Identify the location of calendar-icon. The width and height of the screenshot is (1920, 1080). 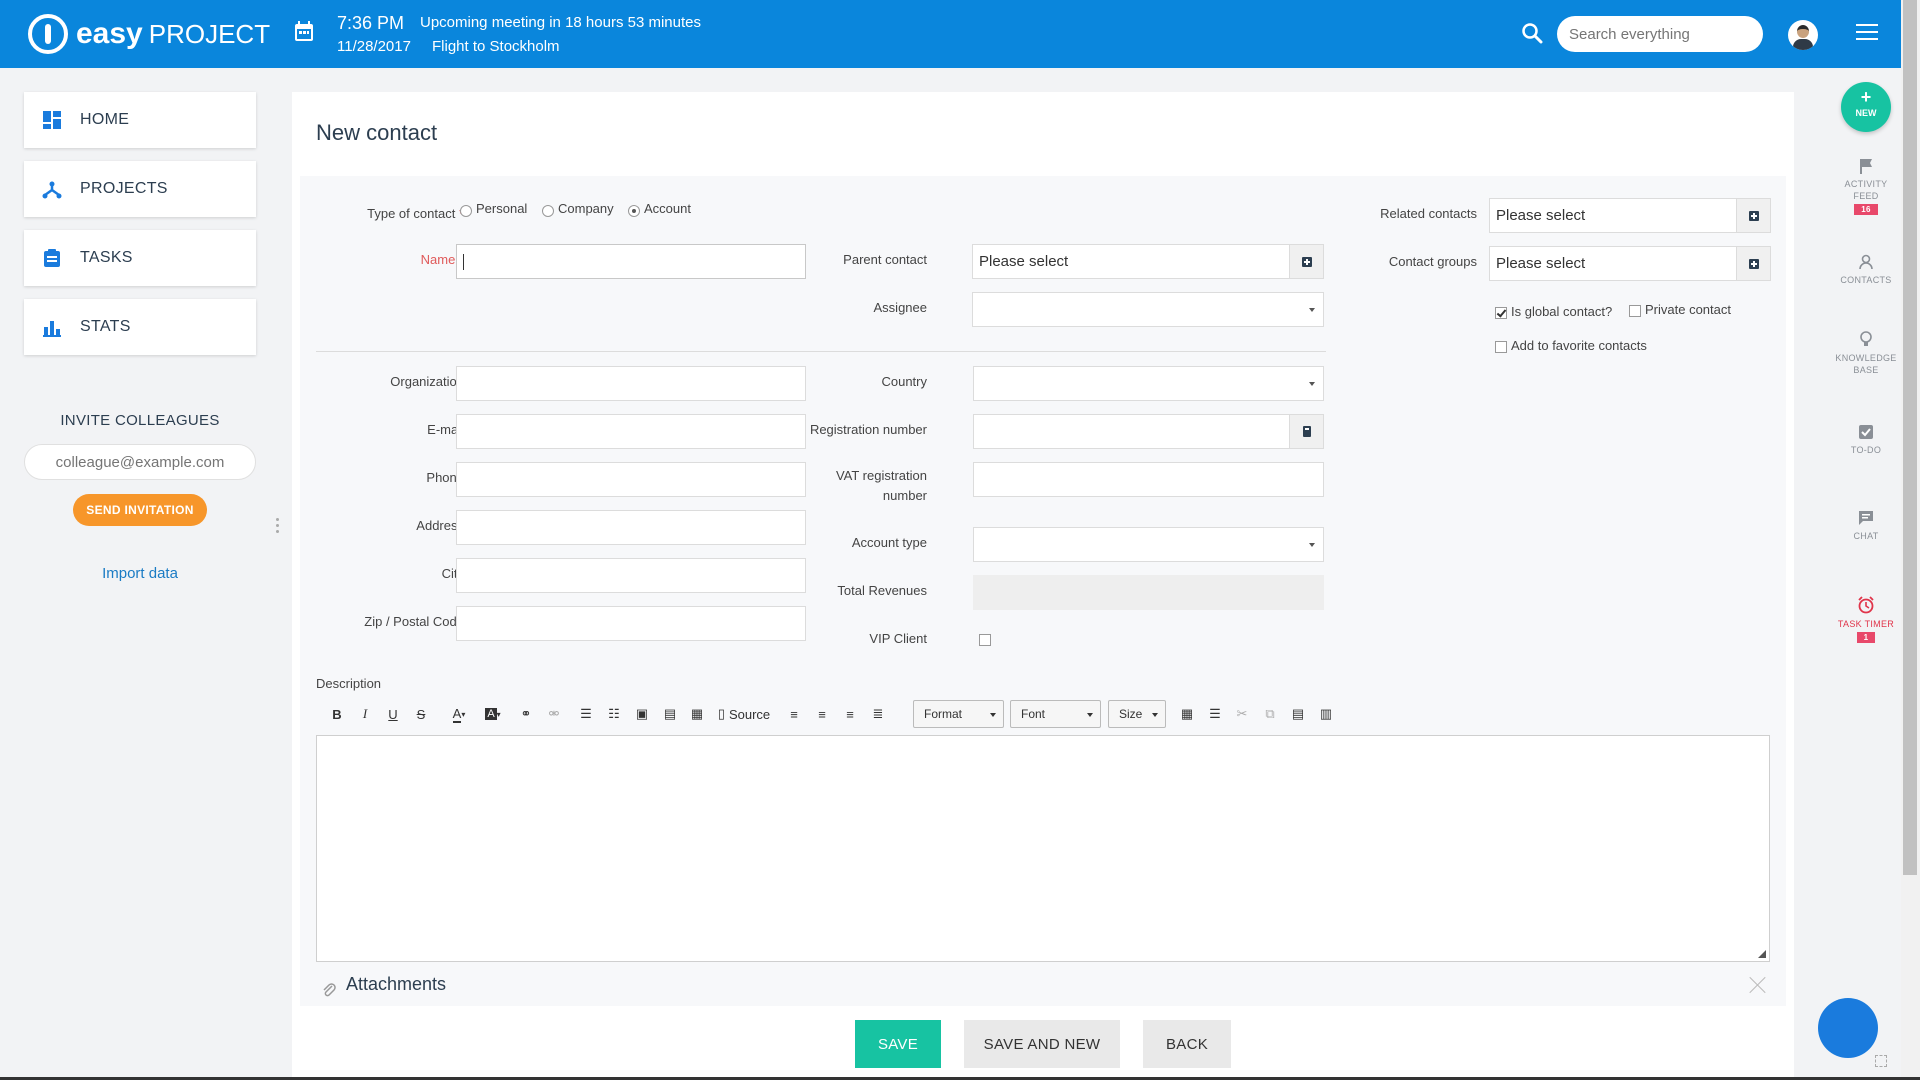
(304, 31).